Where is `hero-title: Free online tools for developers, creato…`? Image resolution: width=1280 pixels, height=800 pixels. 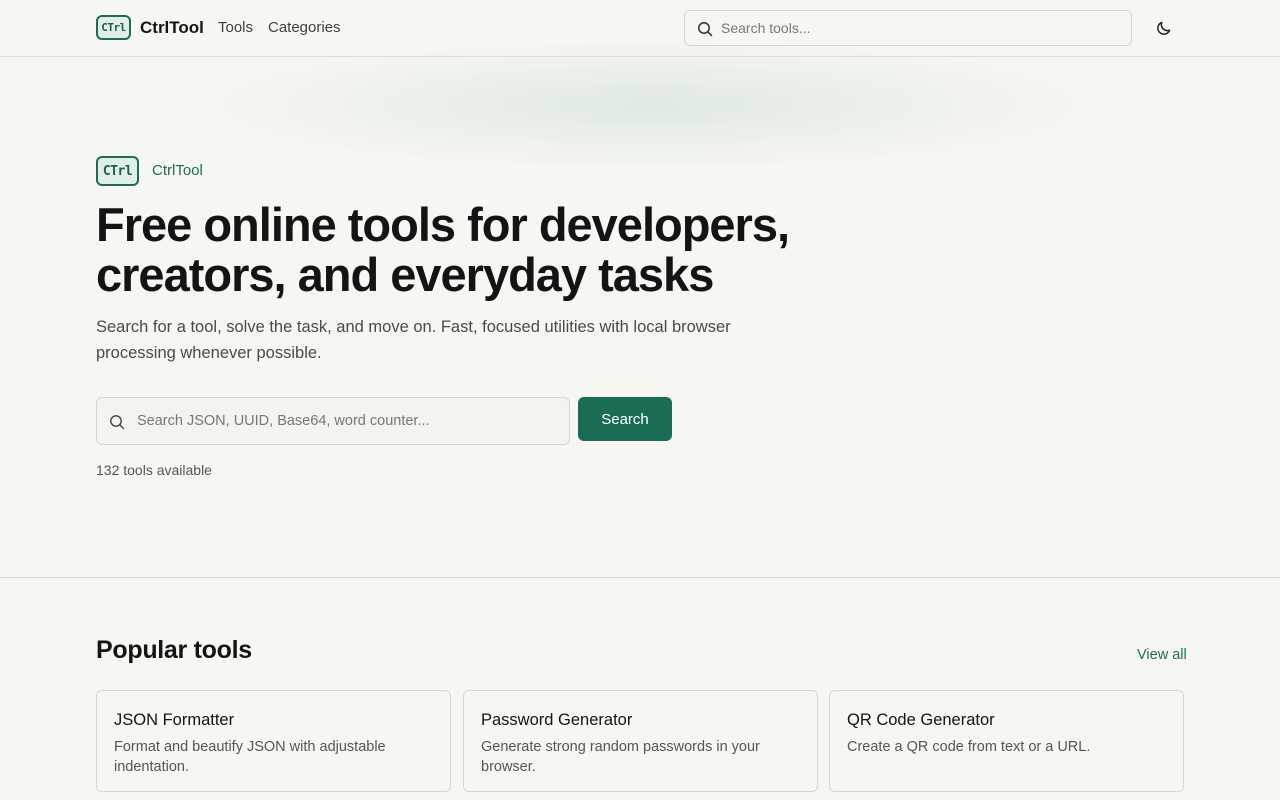
hero-title: Free online tools for developers, creato… is located at coordinates (443, 249).